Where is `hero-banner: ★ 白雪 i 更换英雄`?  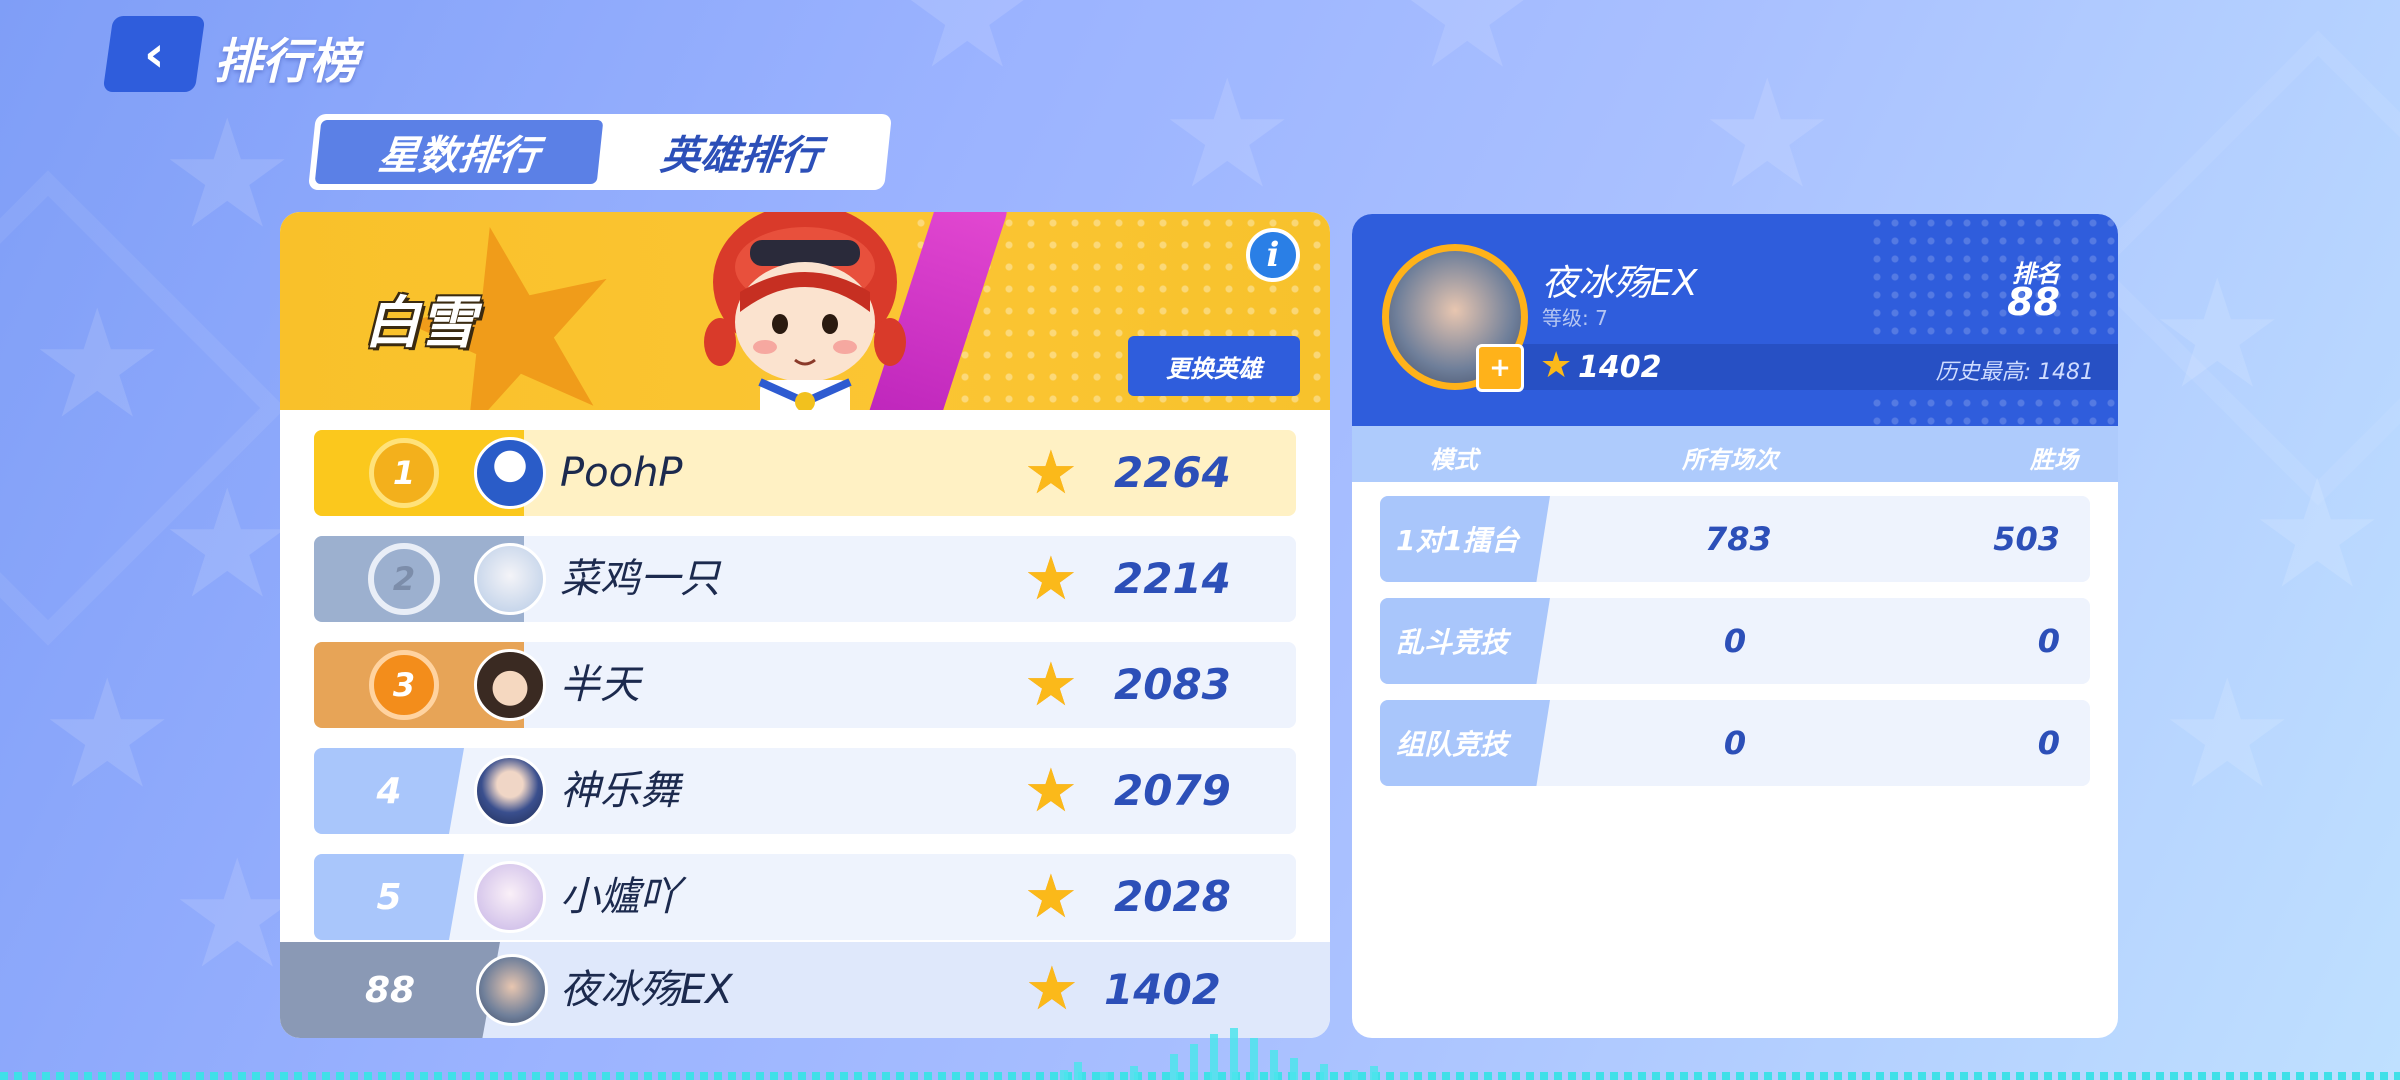
hero-banner: ★ 白雪 i 更换英雄 is located at coordinates (805, 311).